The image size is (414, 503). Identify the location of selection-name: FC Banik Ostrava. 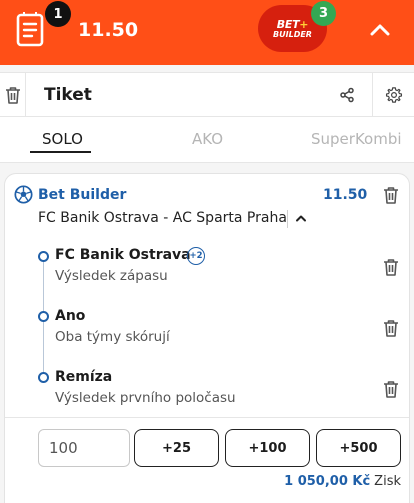
(123, 255).